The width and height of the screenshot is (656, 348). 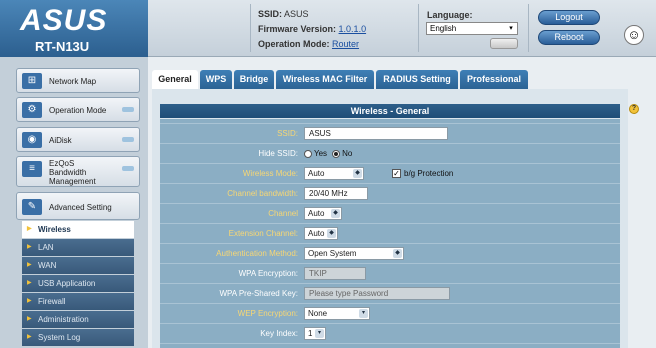 What do you see at coordinates (32, 169) in the screenshot?
I see `qos-icon: ≡` at bounding box center [32, 169].